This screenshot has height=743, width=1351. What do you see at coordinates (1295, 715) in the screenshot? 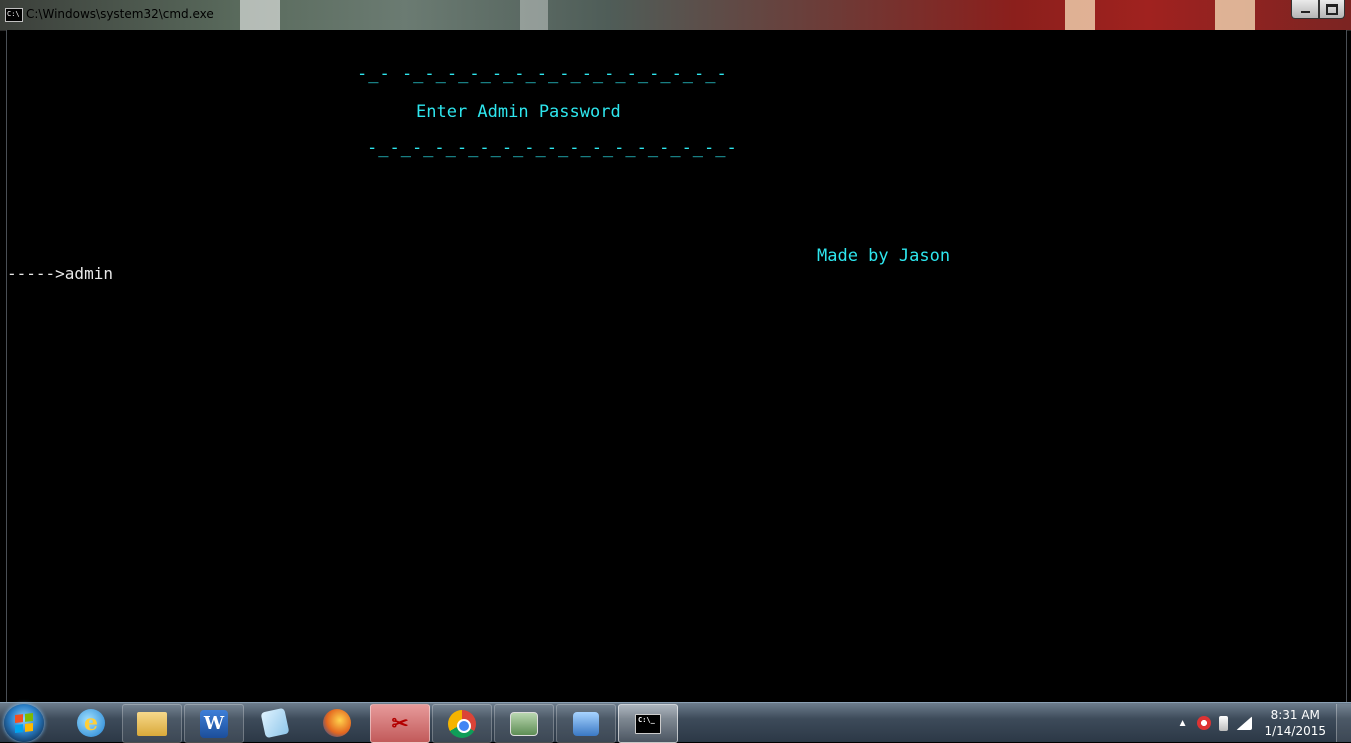
I see `clock-time: 8:31 AM` at bounding box center [1295, 715].